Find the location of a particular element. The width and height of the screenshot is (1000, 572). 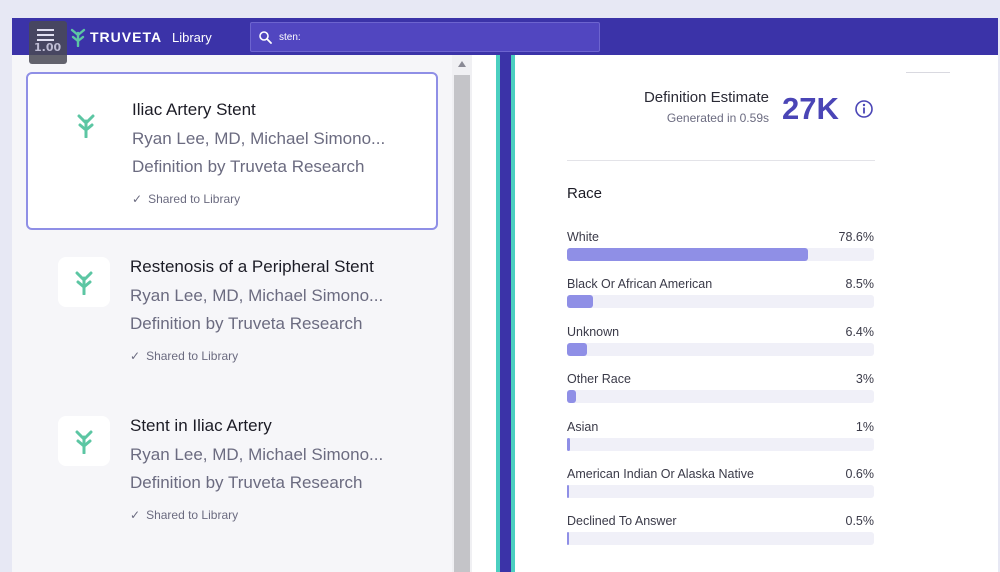

brand-name: TRUVETA is located at coordinates (126, 37).